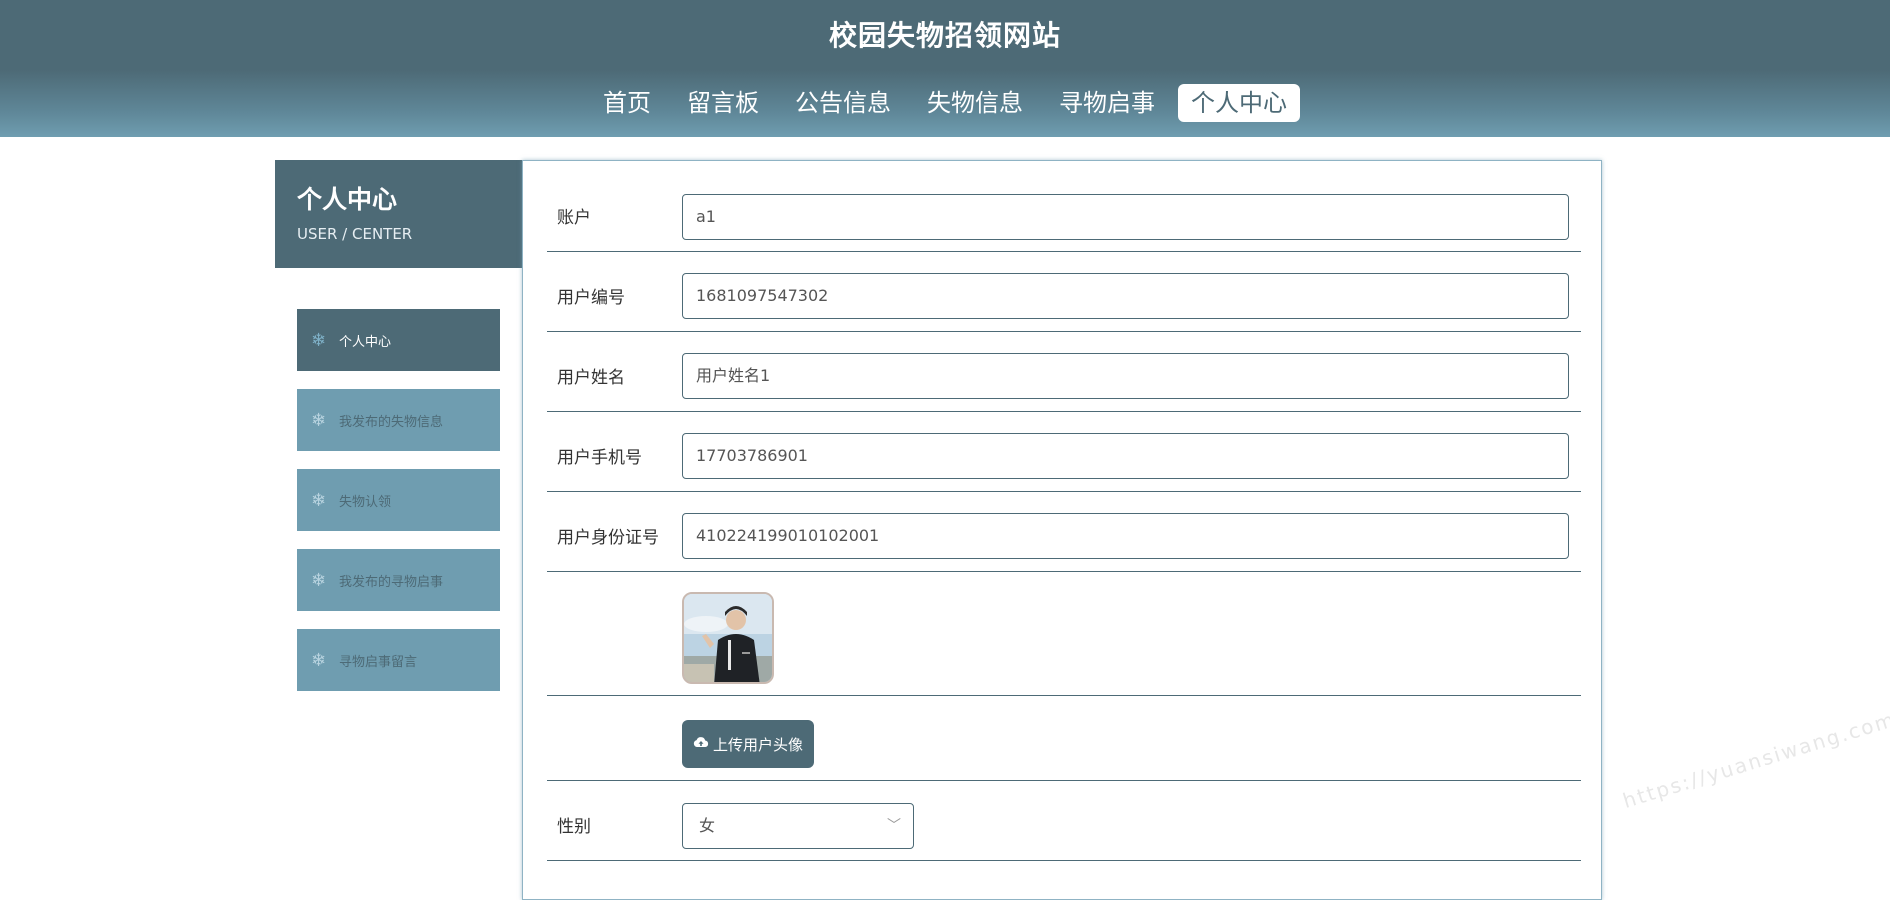 The height and width of the screenshot is (900, 1890). I want to click on gender-select: 女 ﹀, so click(798, 826).